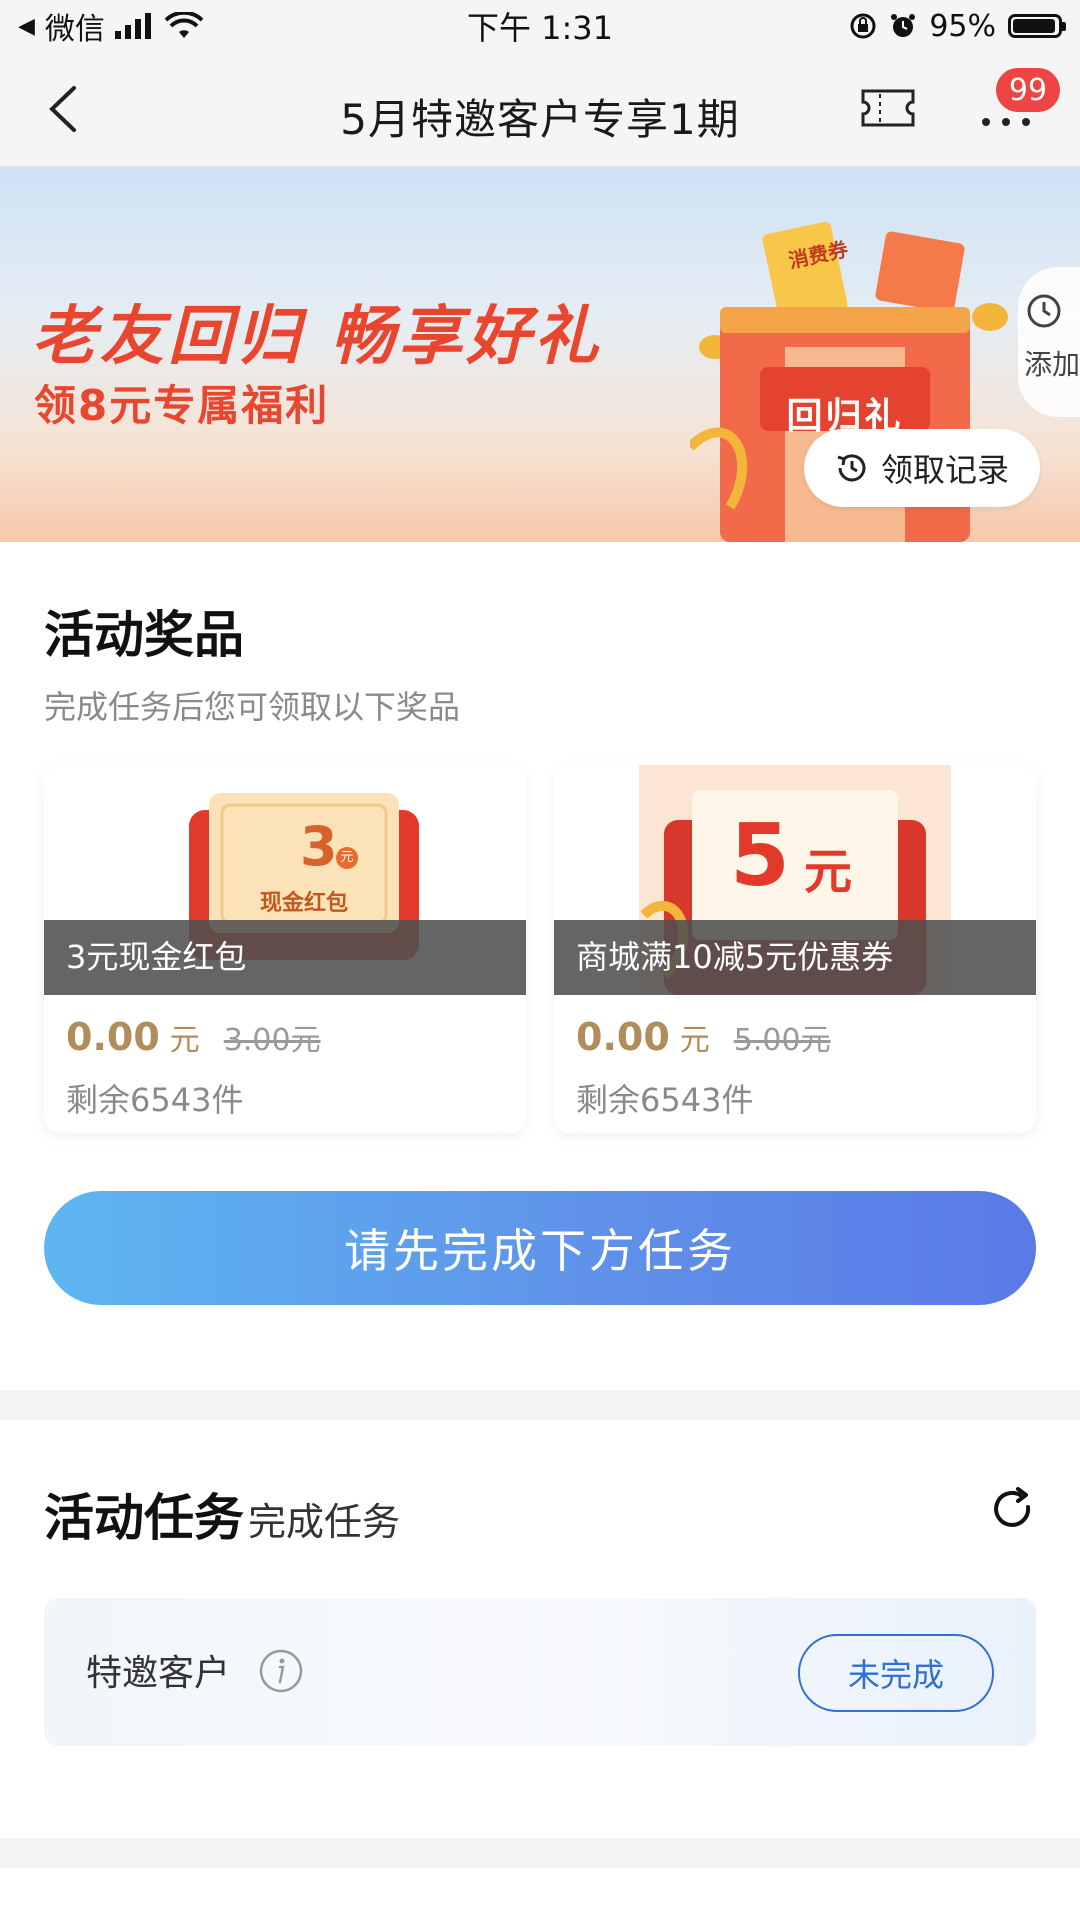  I want to click on back-to-app-label: 微信, so click(75, 26).